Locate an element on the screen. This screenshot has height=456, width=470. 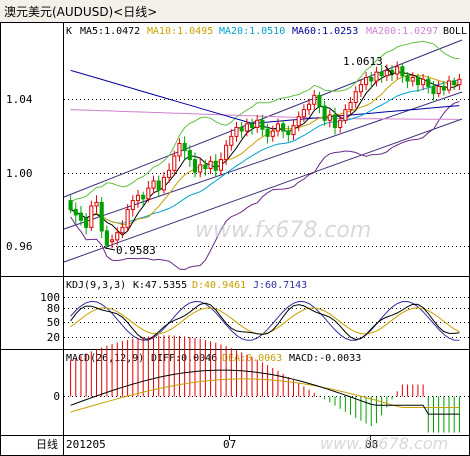
low-label: 0.9583 is located at coordinates (136, 250).